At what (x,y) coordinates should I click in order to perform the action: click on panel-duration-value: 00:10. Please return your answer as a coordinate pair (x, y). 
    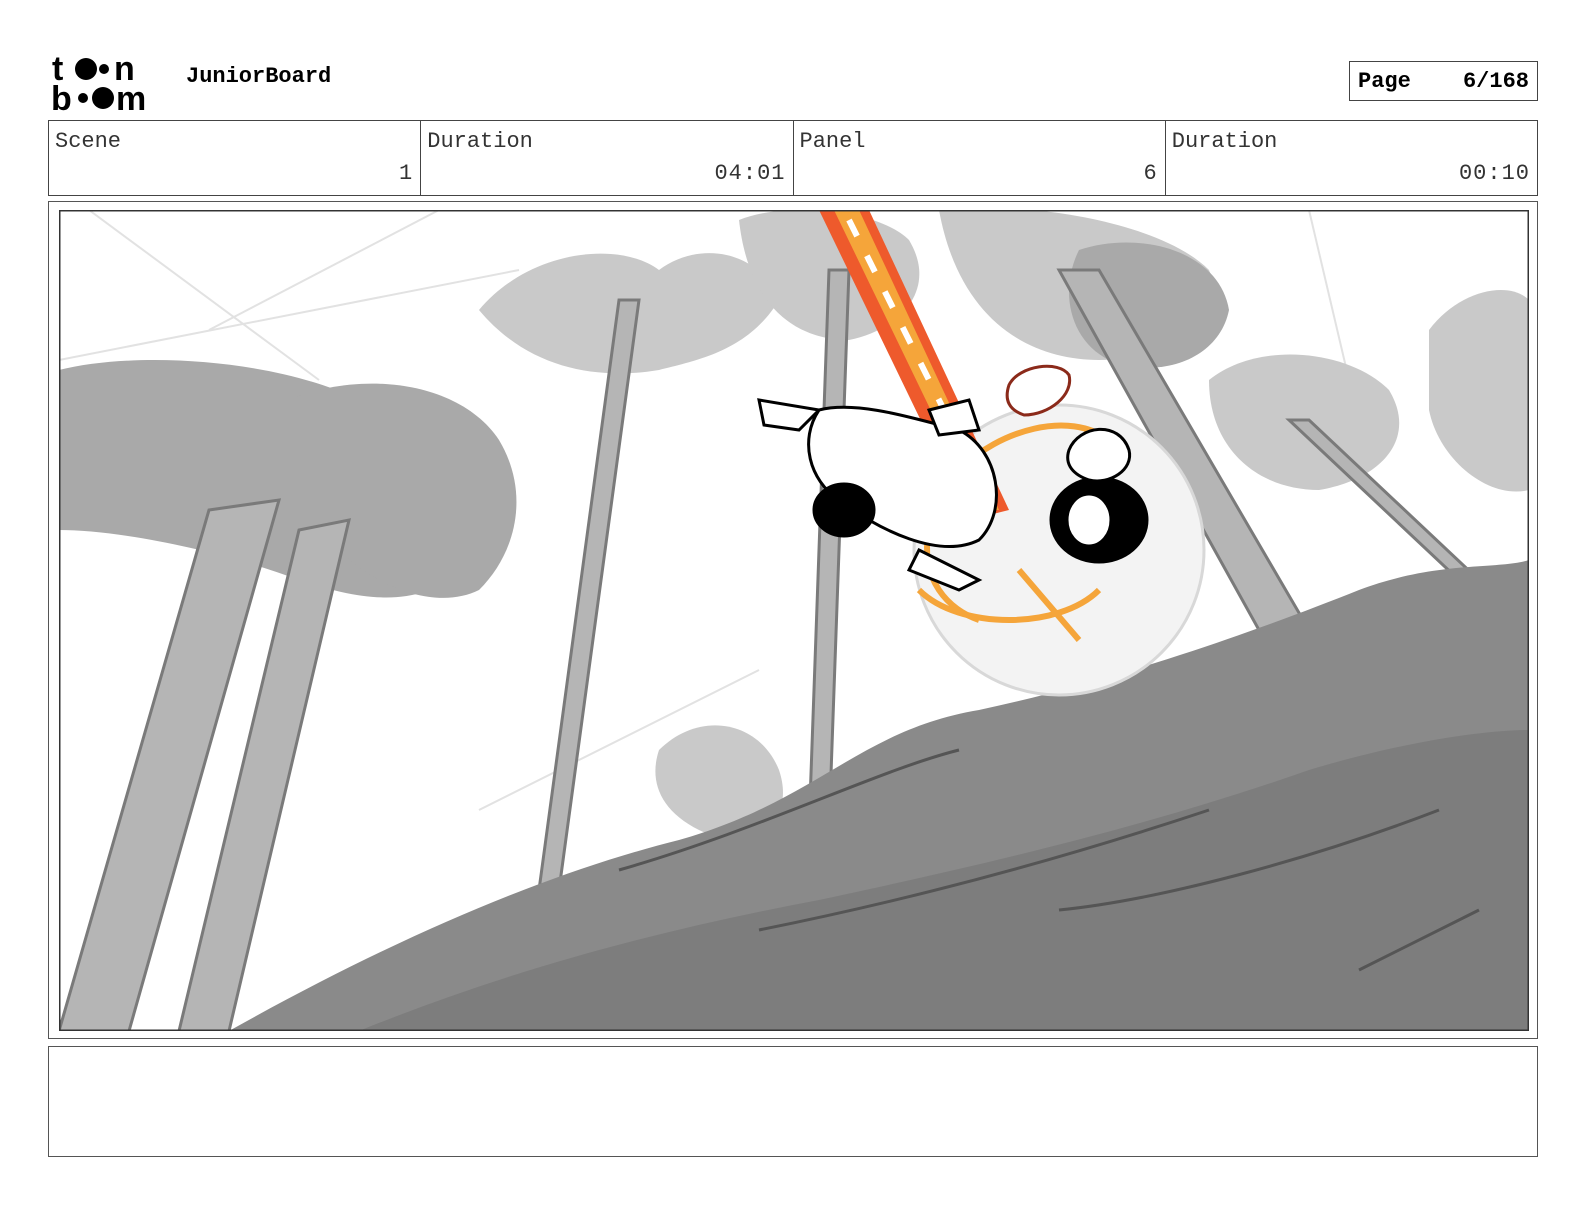
    Looking at the image, I should click on (1494, 173).